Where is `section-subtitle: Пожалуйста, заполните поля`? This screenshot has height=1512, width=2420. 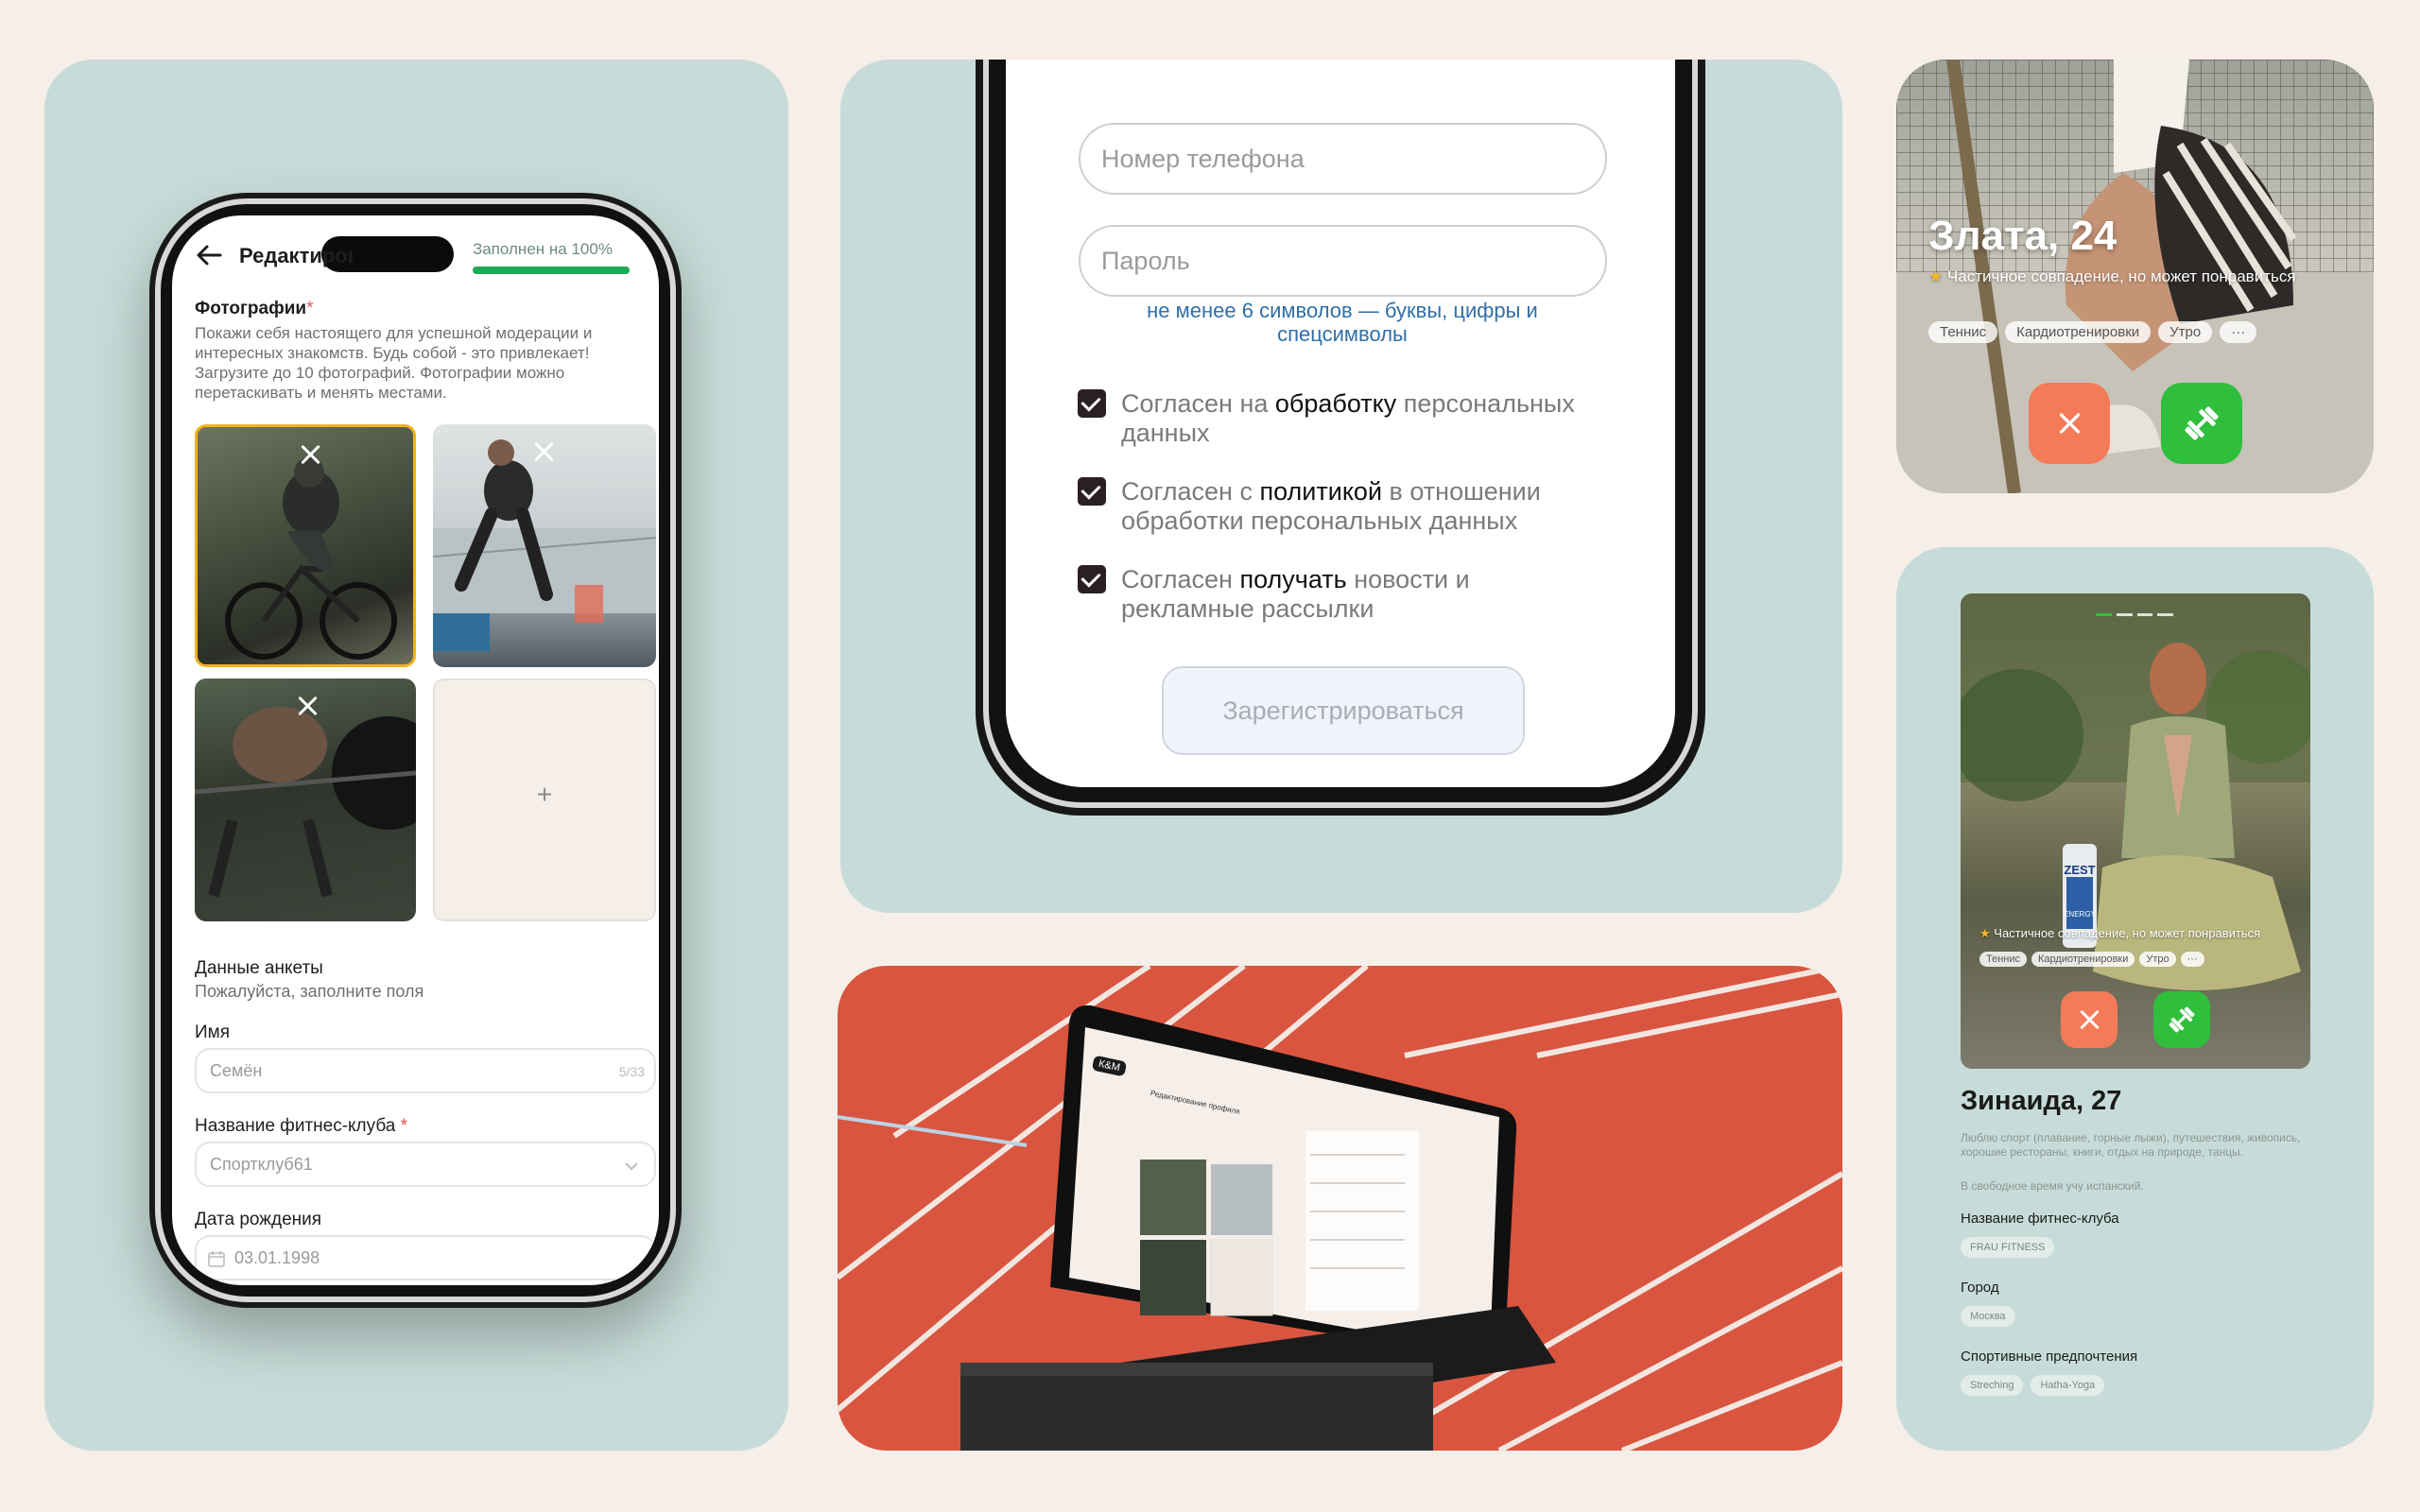
section-subtitle: Пожалуйста, заполните поля is located at coordinates (309, 991).